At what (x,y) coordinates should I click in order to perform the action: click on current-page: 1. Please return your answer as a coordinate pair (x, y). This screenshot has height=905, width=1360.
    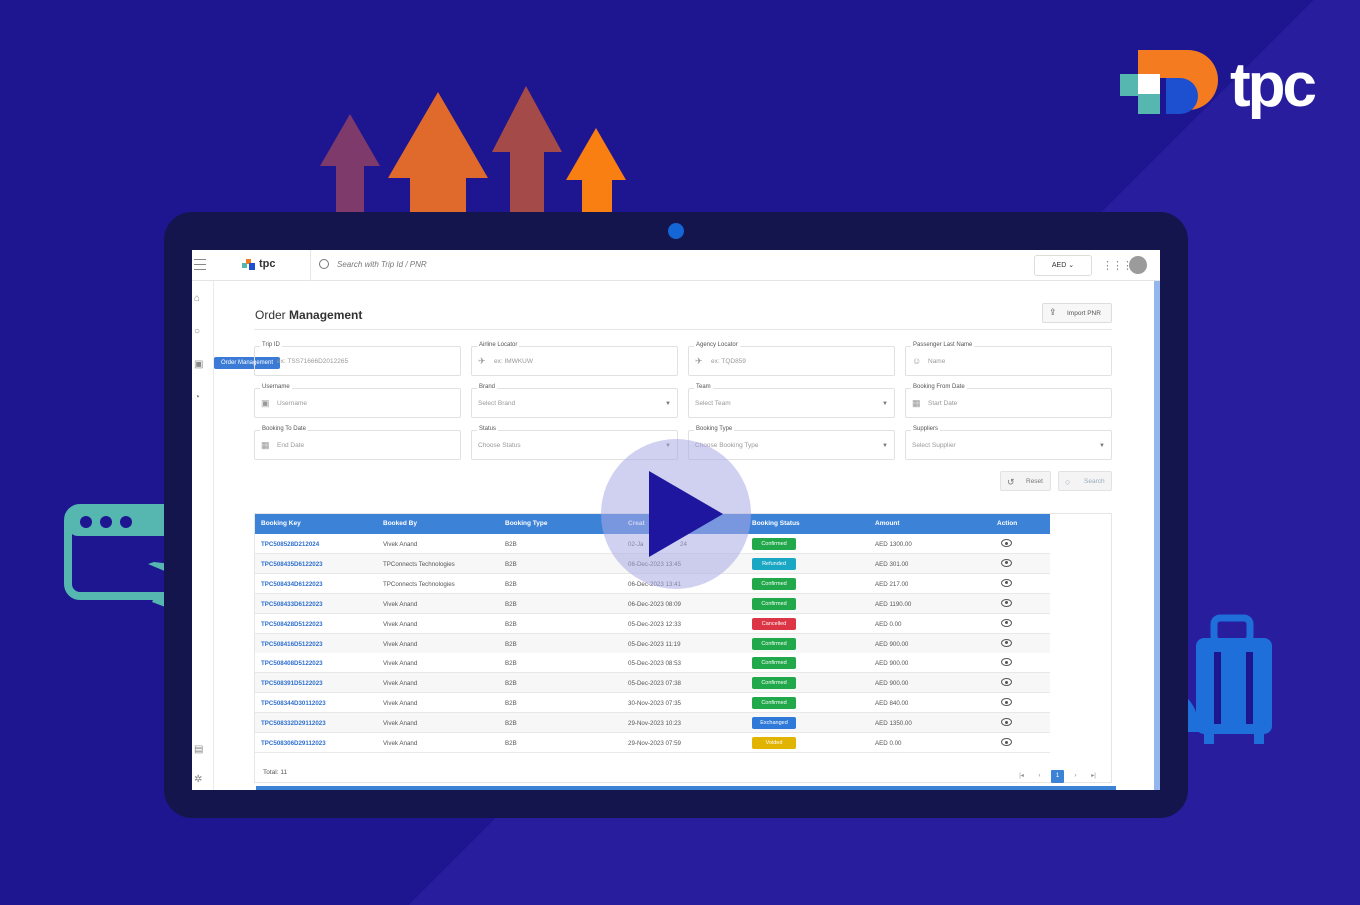
    Looking at the image, I should click on (1057, 776).